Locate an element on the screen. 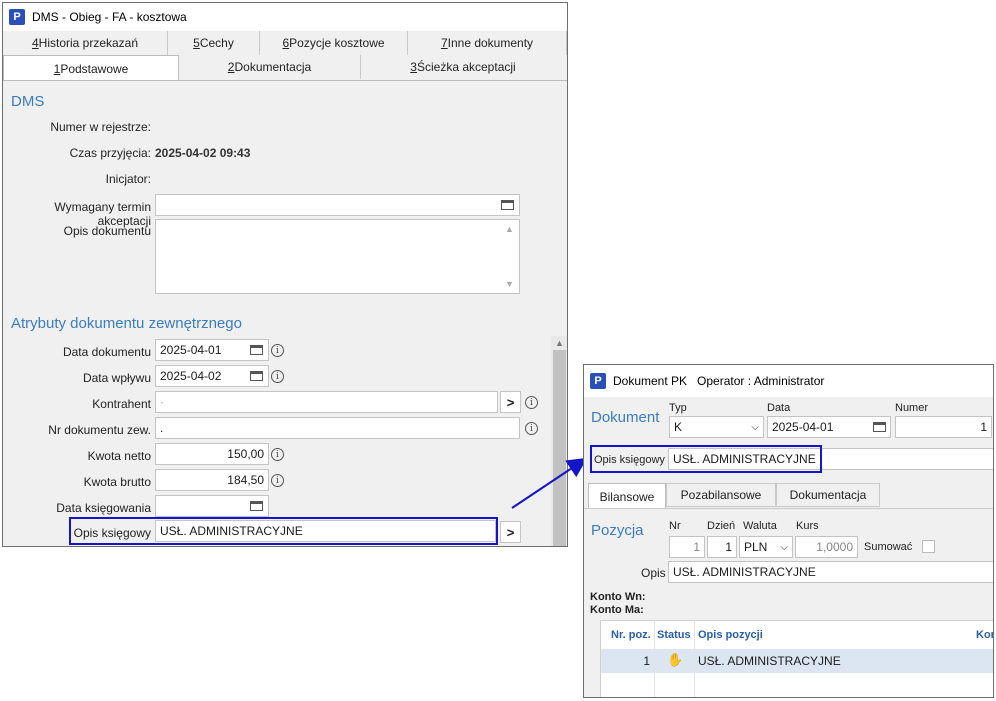 The height and width of the screenshot is (701, 996). grid-header-nr: Nr. poz. is located at coordinates (631, 635).